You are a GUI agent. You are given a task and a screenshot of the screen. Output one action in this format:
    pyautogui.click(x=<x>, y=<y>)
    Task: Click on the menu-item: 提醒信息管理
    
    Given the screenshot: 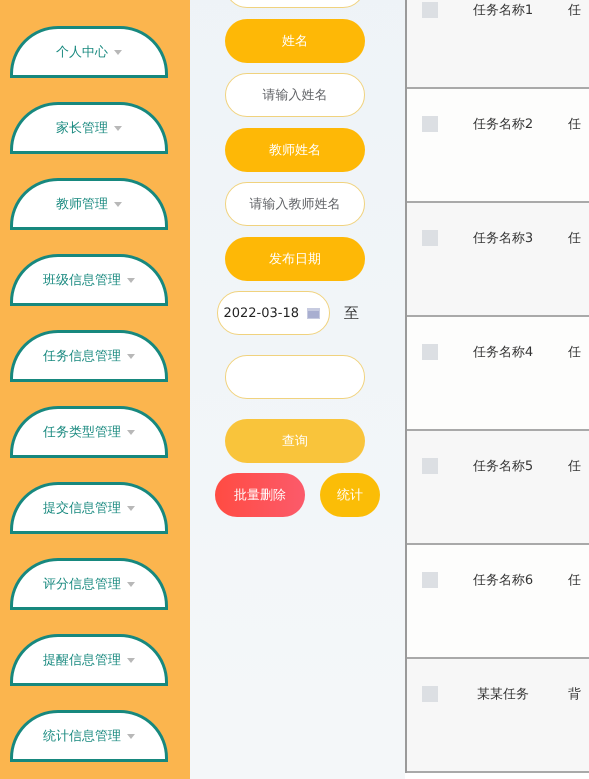 What is the action you would take?
    pyautogui.click(x=89, y=660)
    